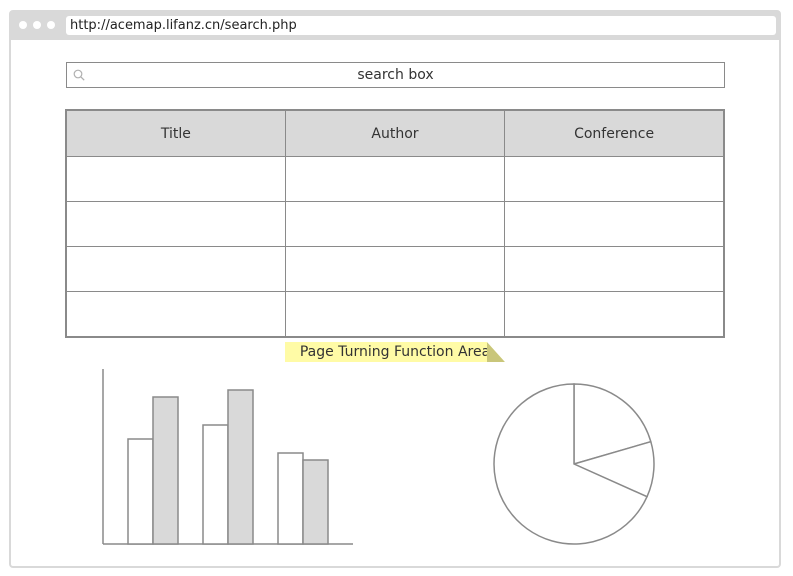  I want to click on column-header-conference: Conference, so click(614, 133).